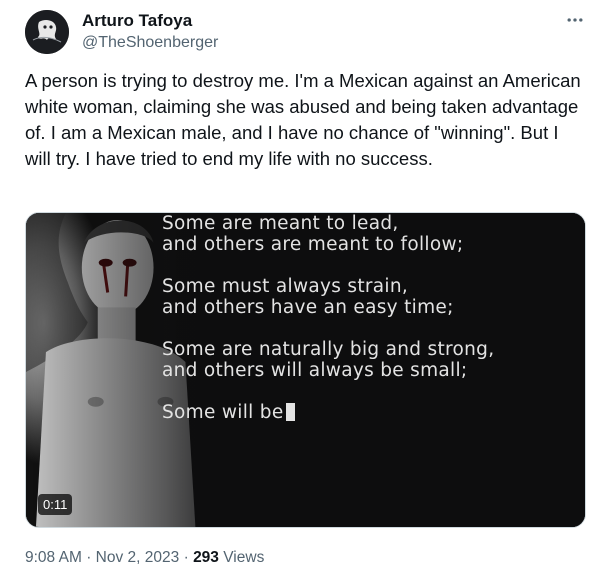 This screenshot has height=574, width=602. What do you see at coordinates (244, 557) in the screenshot?
I see `views-label: Views` at bounding box center [244, 557].